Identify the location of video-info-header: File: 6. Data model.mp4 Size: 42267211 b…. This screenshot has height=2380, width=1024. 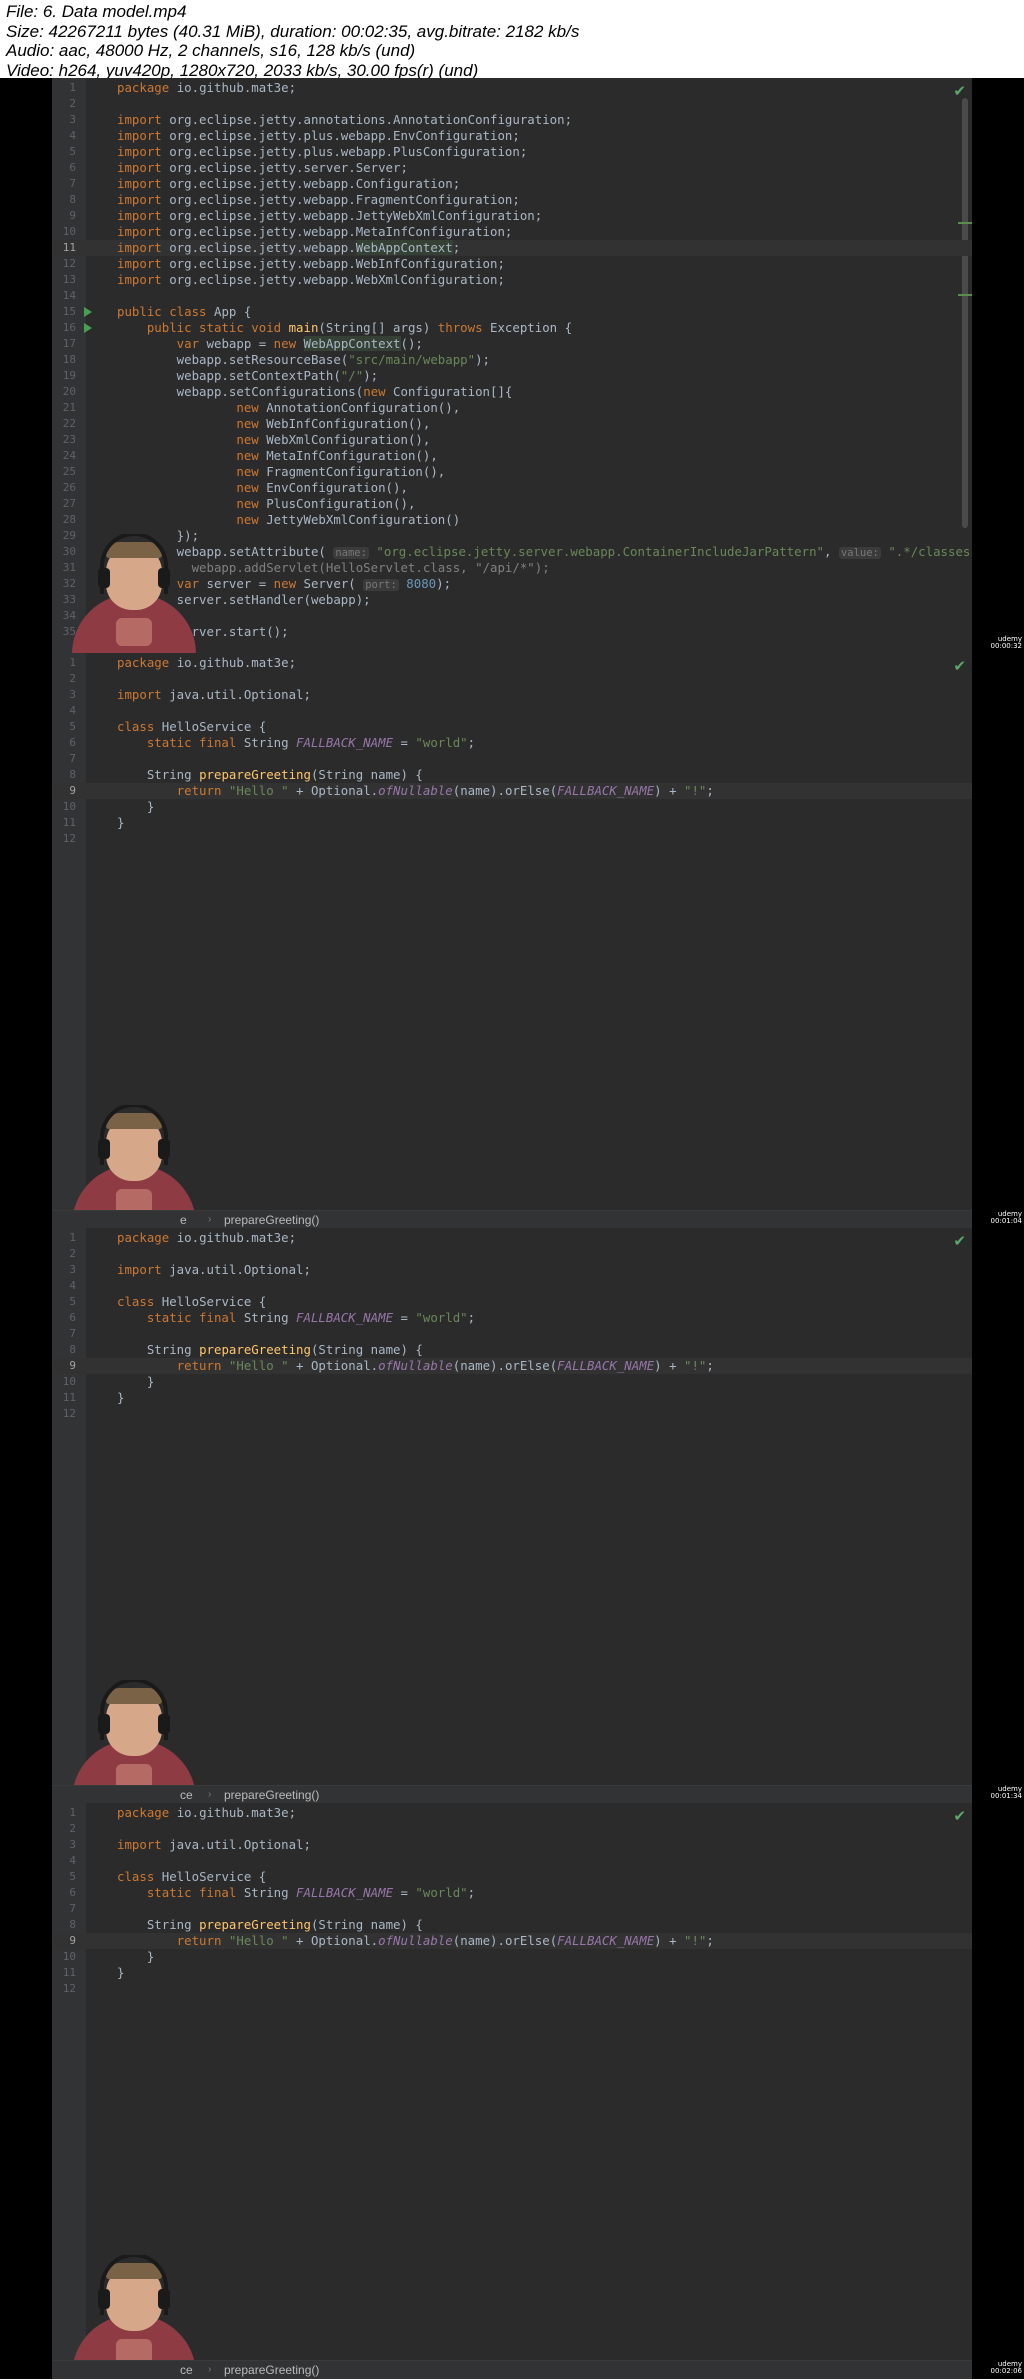
(512, 40).